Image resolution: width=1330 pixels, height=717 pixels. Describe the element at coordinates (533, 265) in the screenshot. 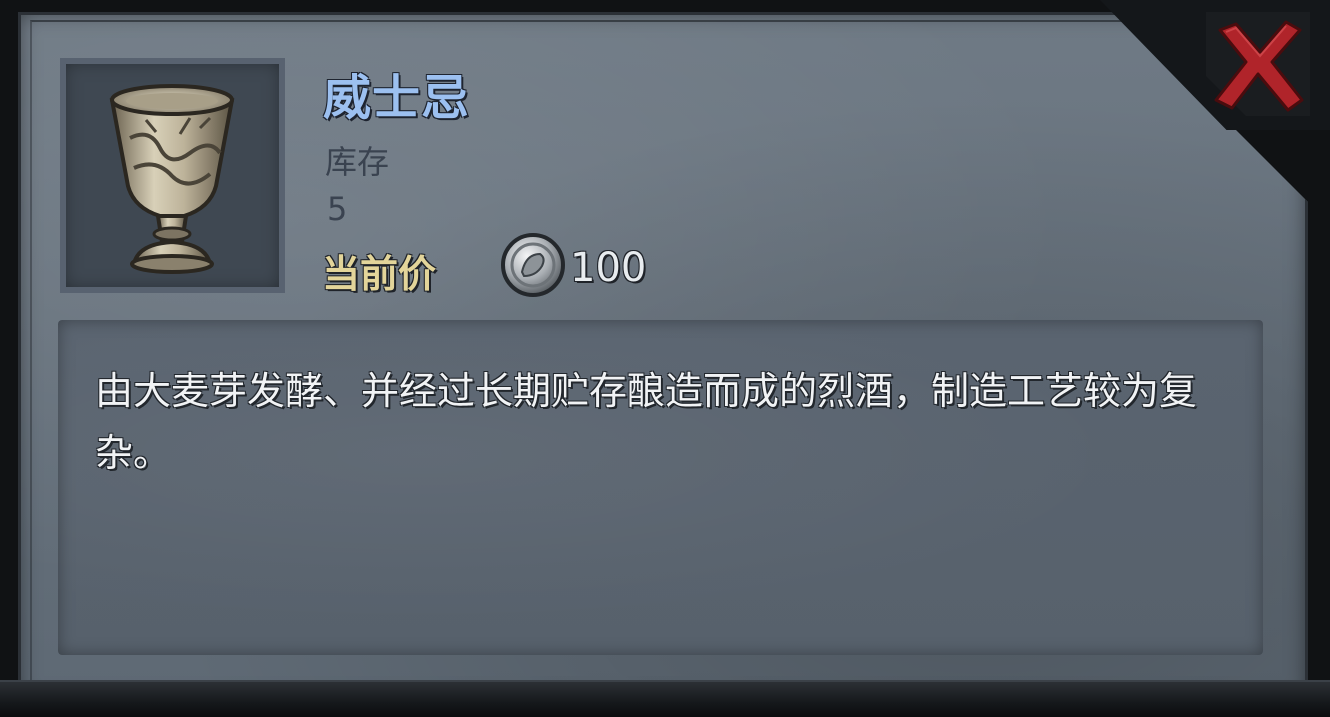

I see `silver-coin-icon` at that location.